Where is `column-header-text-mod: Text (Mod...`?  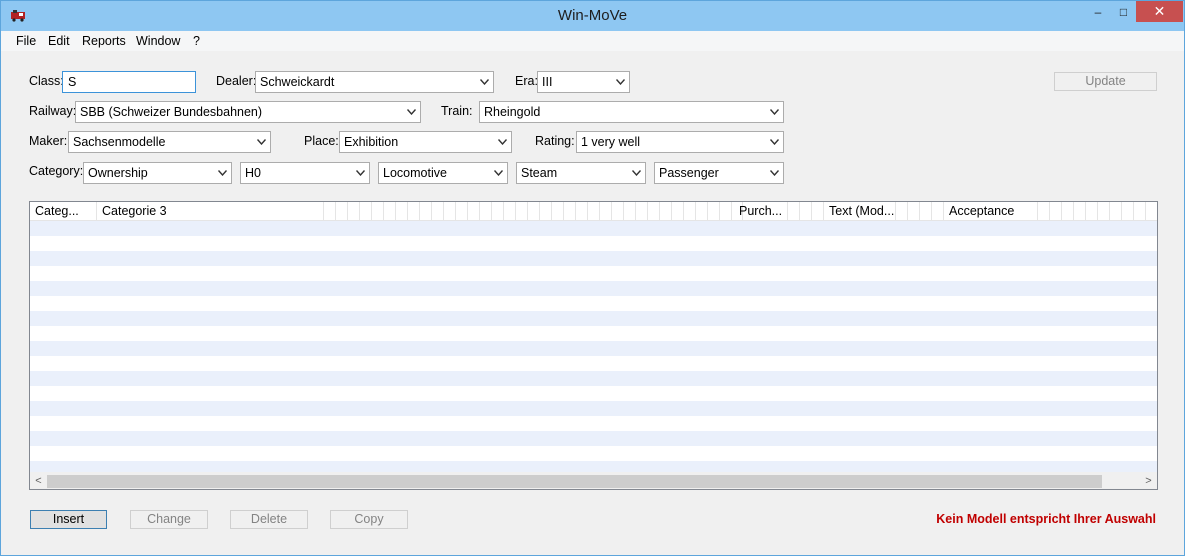
column-header-text-mod: Text (Mod... is located at coordinates (860, 211).